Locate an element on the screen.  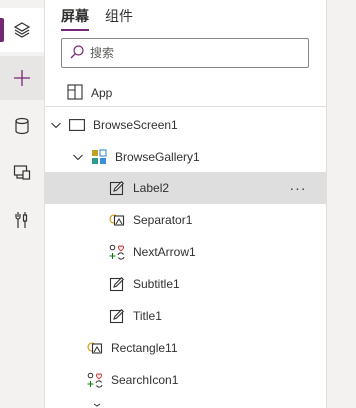
search-box is located at coordinates (185, 53).